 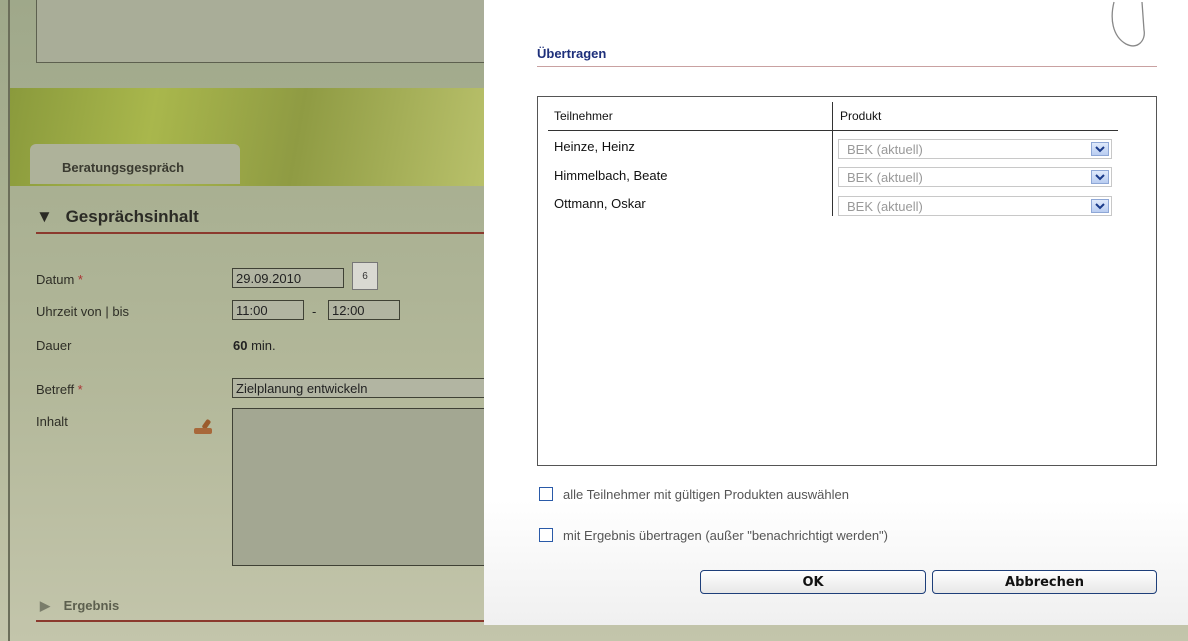 I want to click on stamp-icon, so click(x=205, y=427).